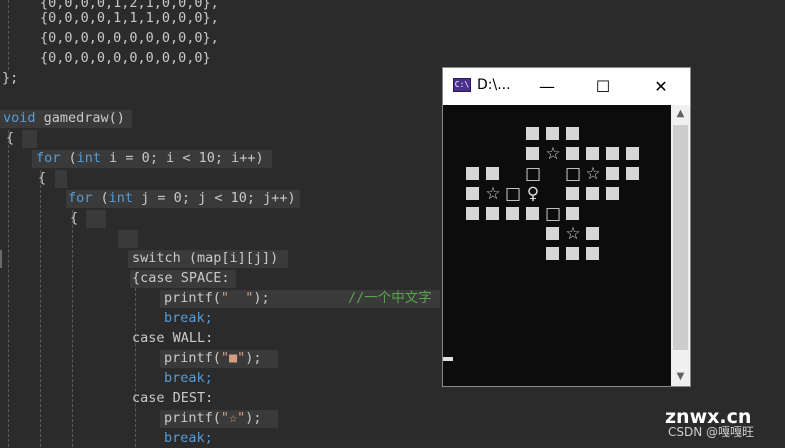 The image size is (785, 448). What do you see at coordinates (173, 338) in the screenshot?
I see `code-line: case WALL:` at bounding box center [173, 338].